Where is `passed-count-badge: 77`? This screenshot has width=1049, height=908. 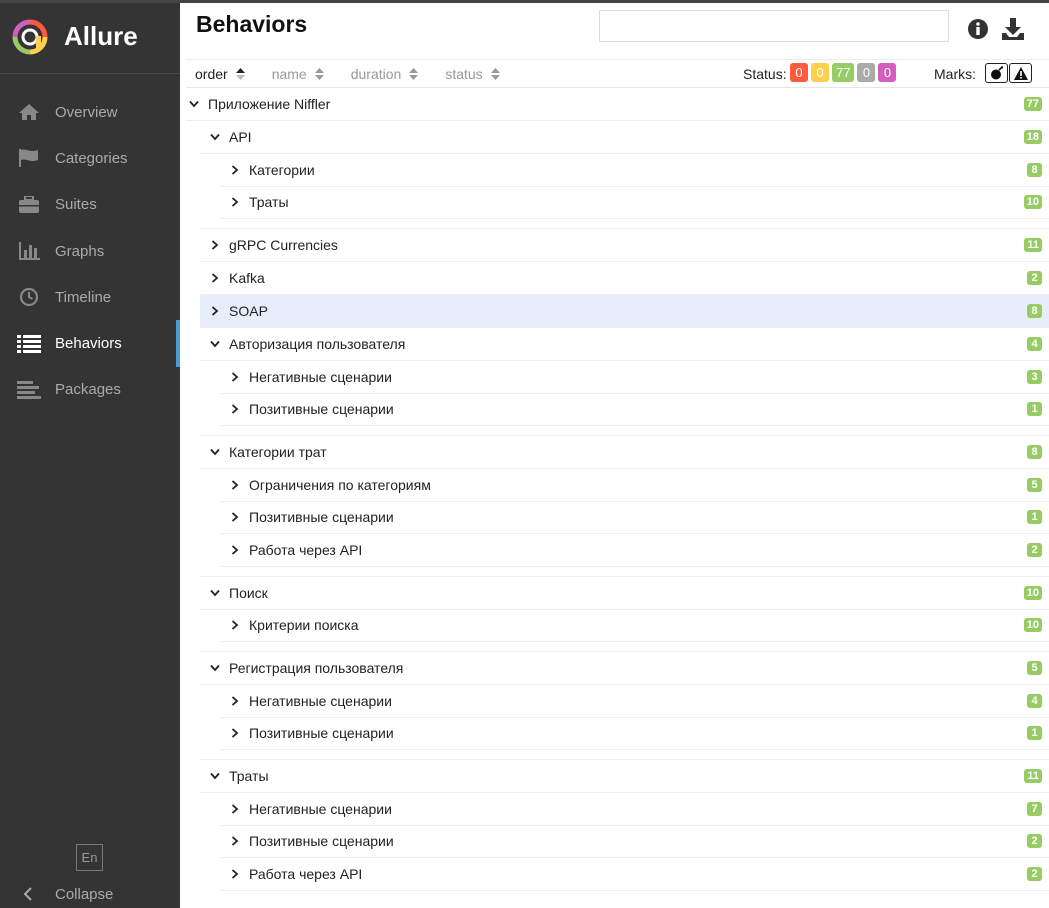
passed-count-badge: 77 is located at coordinates (1032, 104).